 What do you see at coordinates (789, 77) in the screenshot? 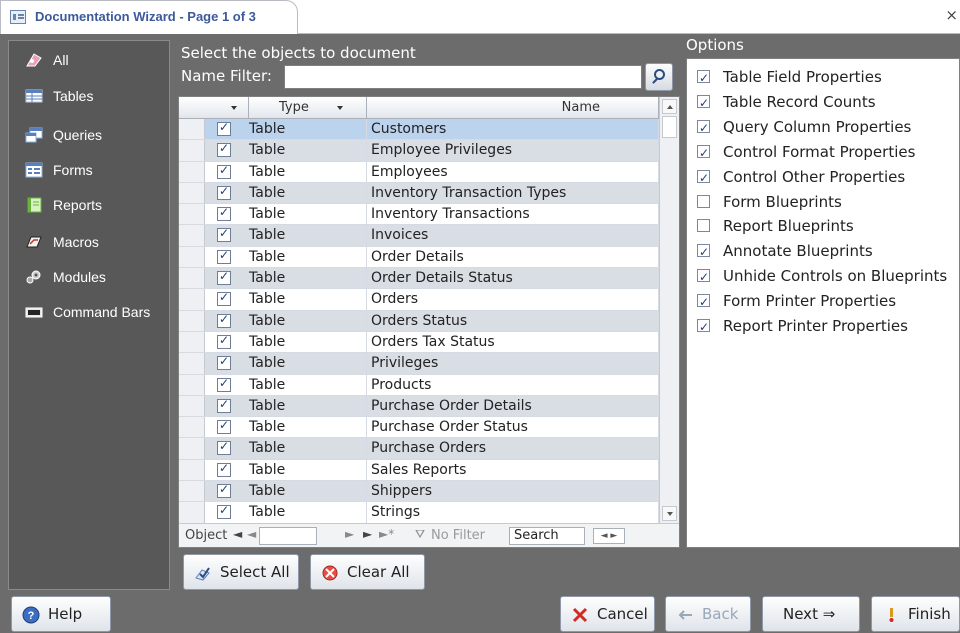
I see `option-checkbox: Table Field Properties` at bounding box center [789, 77].